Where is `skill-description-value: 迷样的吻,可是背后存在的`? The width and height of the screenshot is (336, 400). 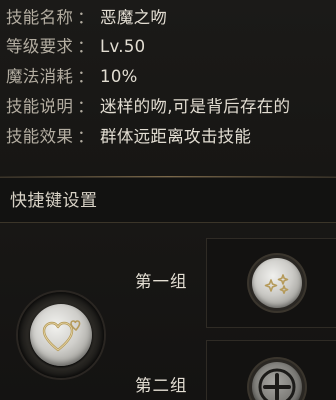 skill-description-value: 迷样的吻,可是背后存在的 is located at coordinates (195, 106).